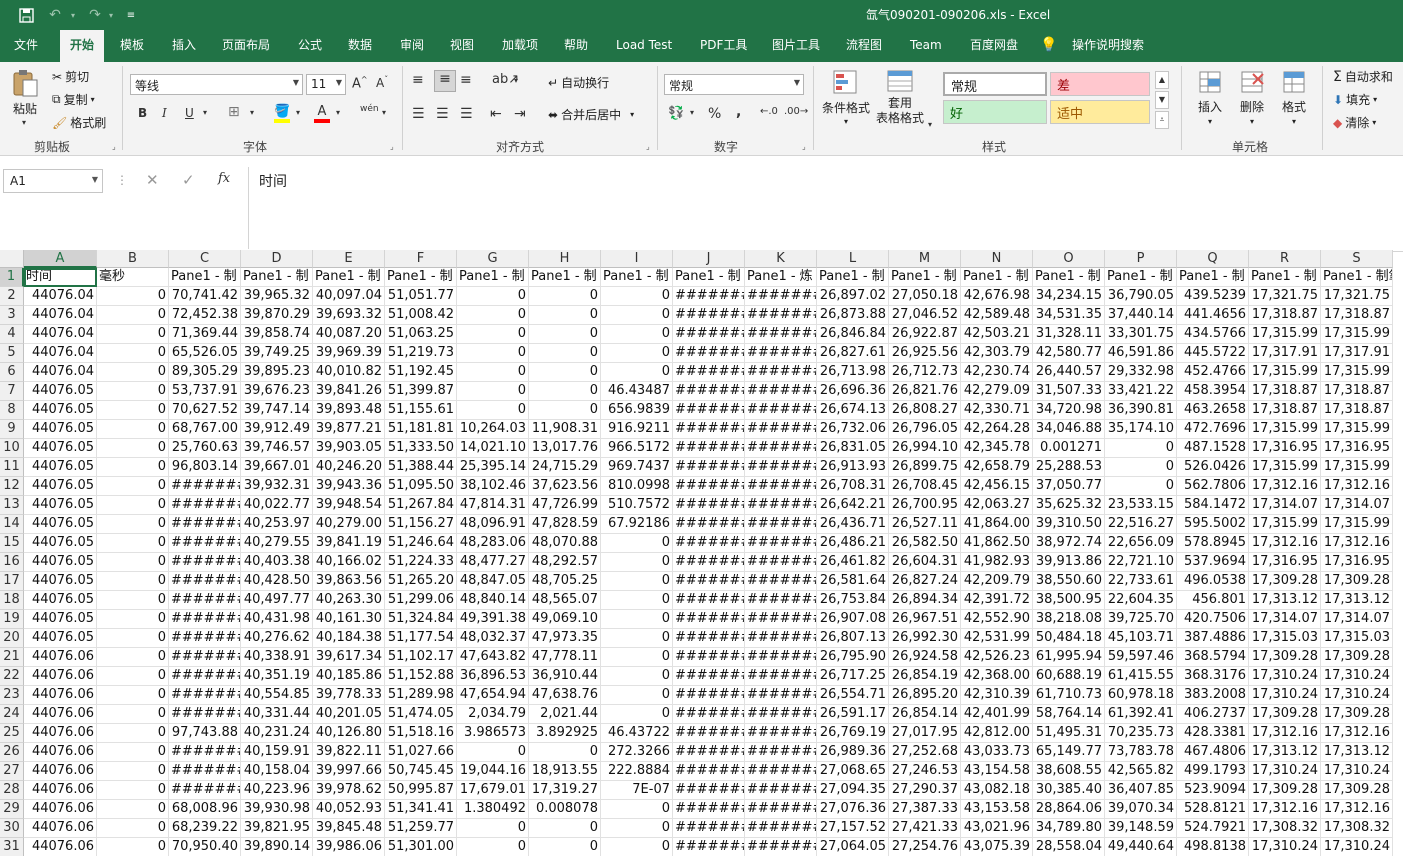 The width and height of the screenshot is (1403, 856). I want to click on grid-cell: 40,351.19, so click(277, 676).